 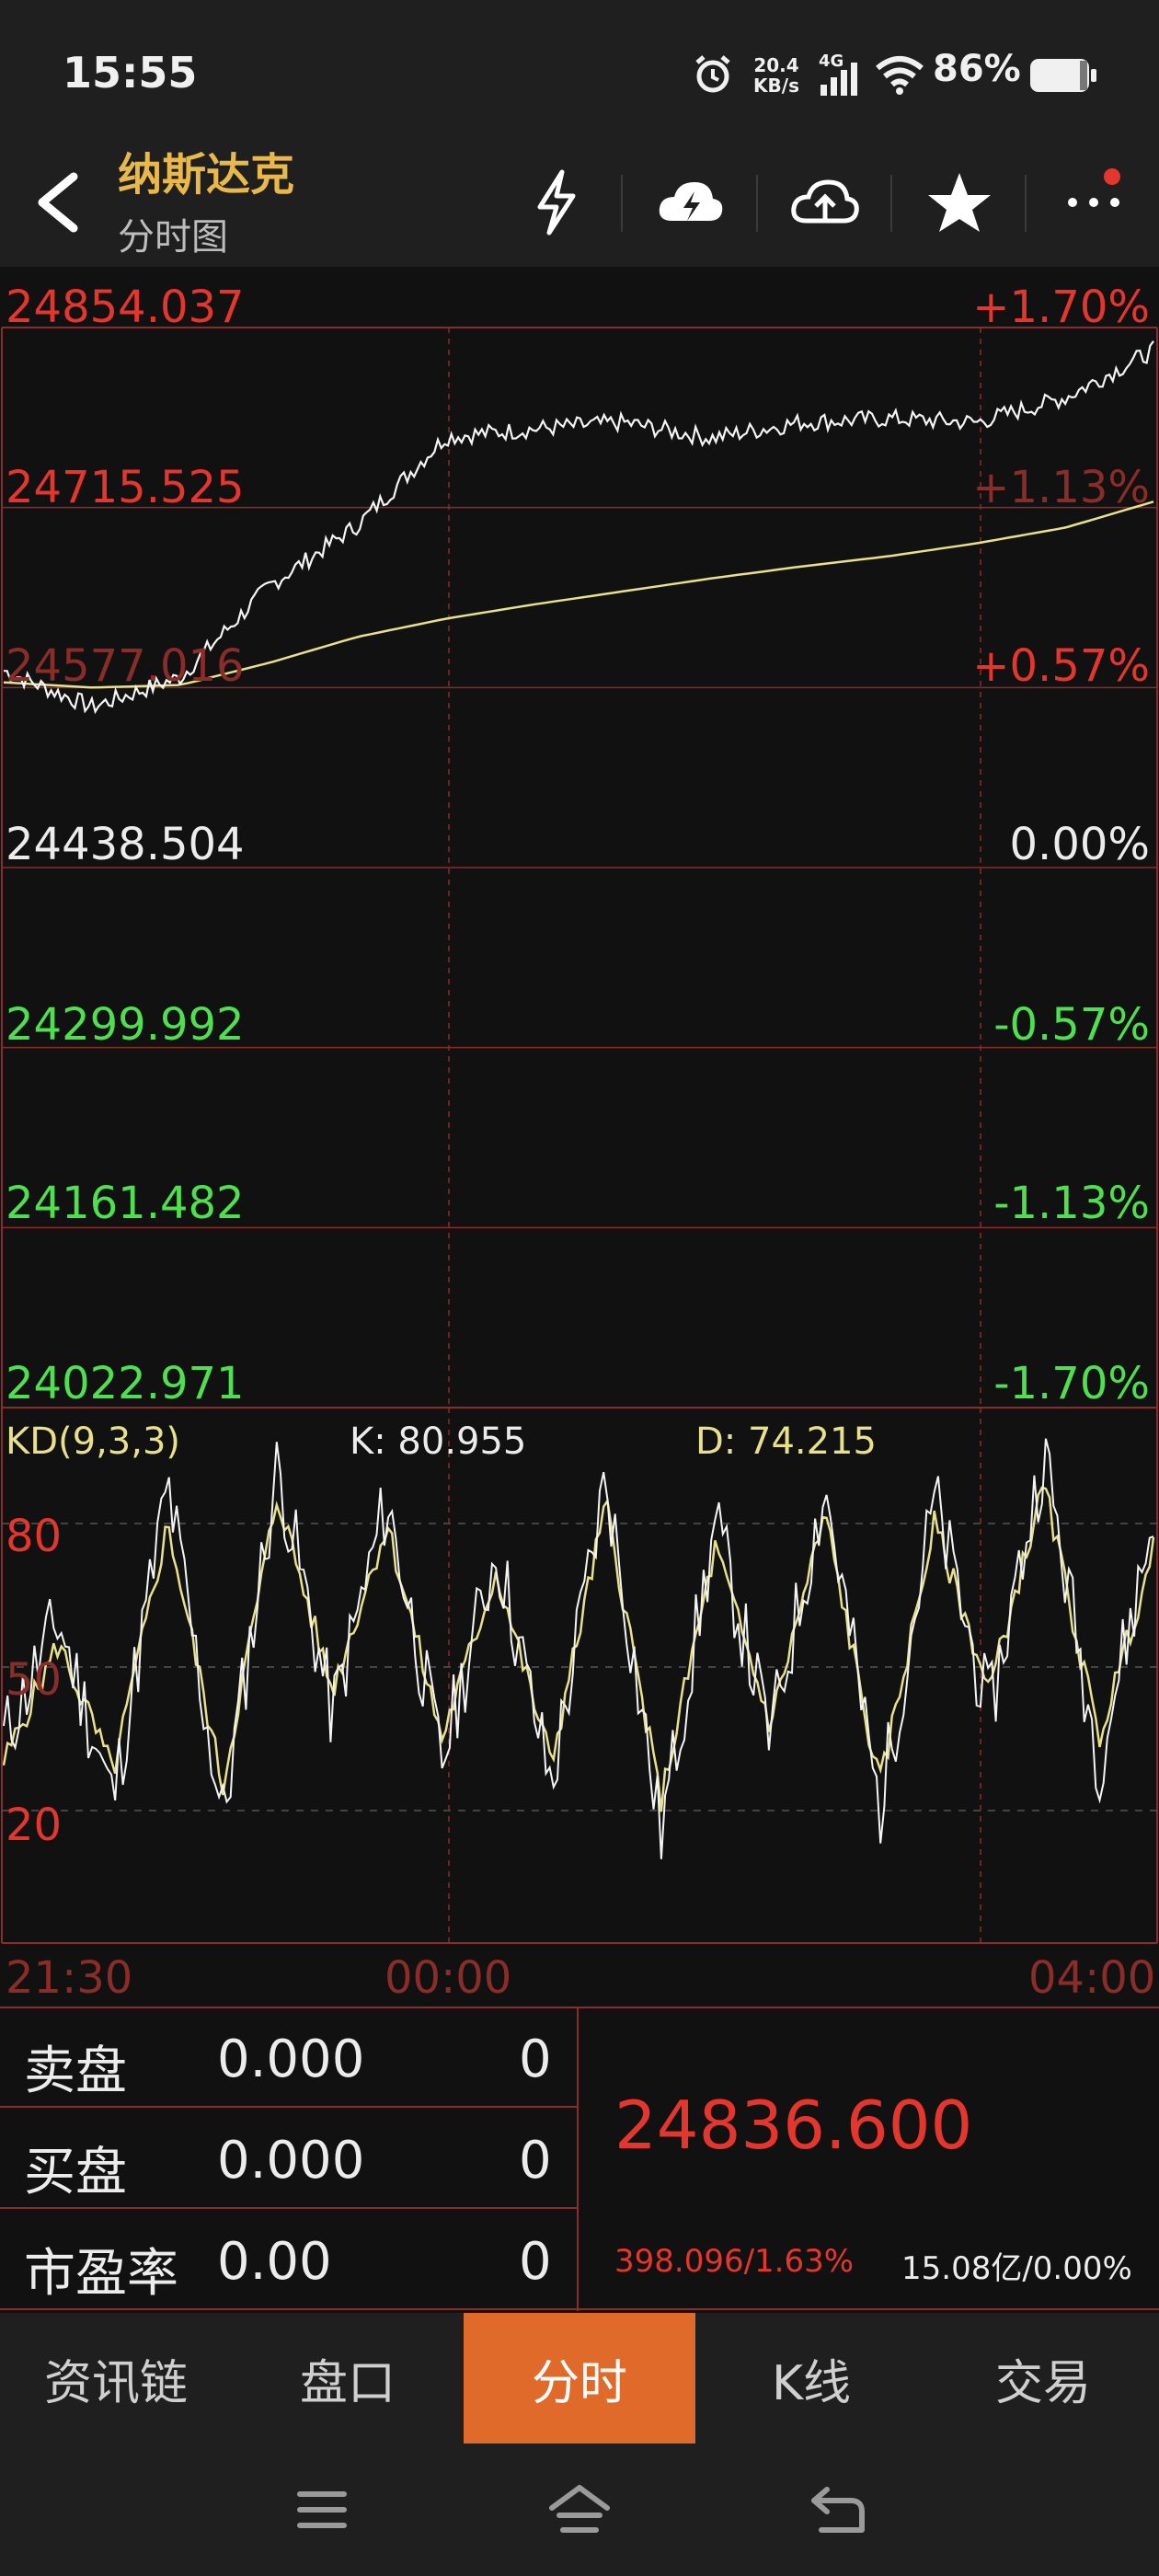 I want to click on network-speed: 20.4 KB/s, so click(x=776, y=75).